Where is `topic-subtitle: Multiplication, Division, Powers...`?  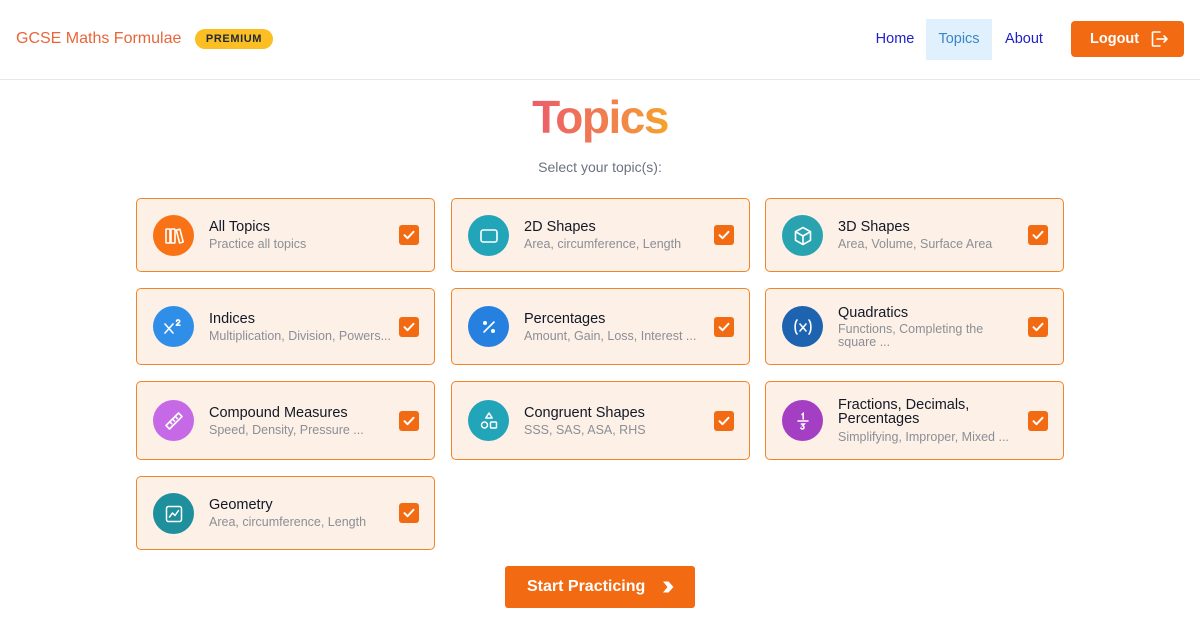
topic-subtitle: Multiplication, Division, Powers... is located at coordinates (300, 336).